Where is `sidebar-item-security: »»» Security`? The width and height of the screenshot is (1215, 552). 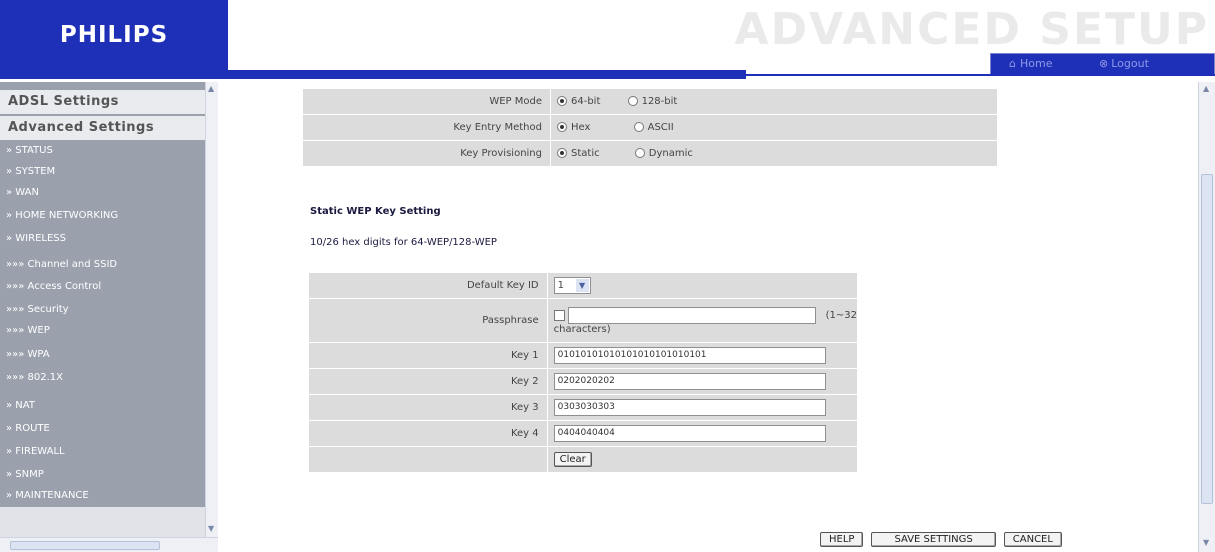
sidebar-item-security: »»» Security is located at coordinates (102, 309).